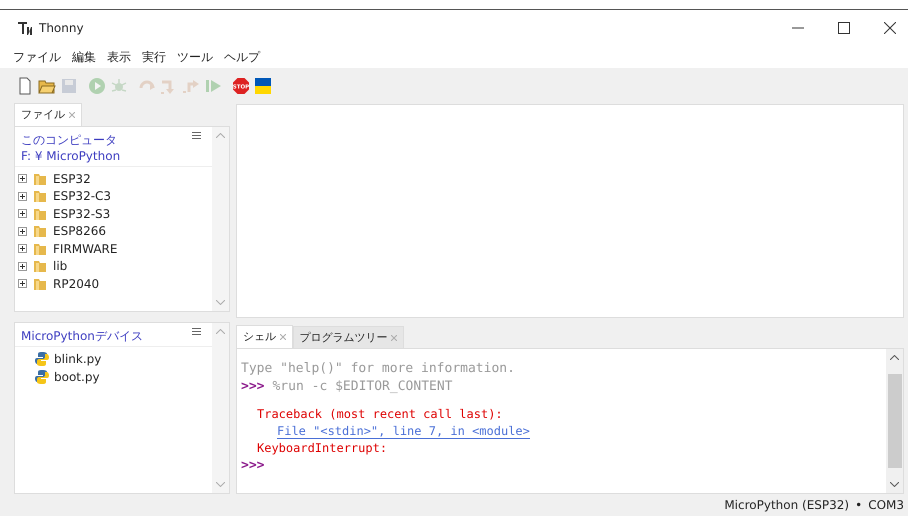 This screenshot has width=908, height=516. What do you see at coordinates (378, 369) in the screenshot?
I see `shell-text: Type "help()" for more information.` at bounding box center [378, 369].